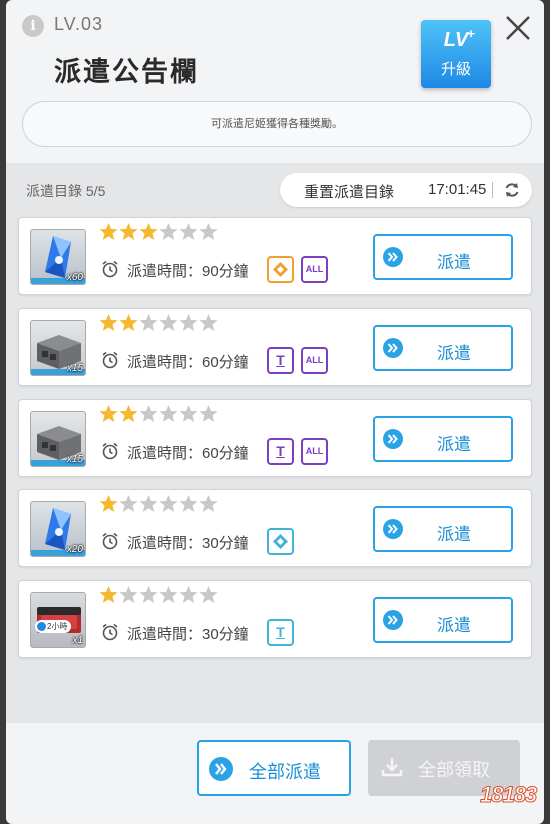  I want to click on reward-thumbnail: x20, so click(58, 529).